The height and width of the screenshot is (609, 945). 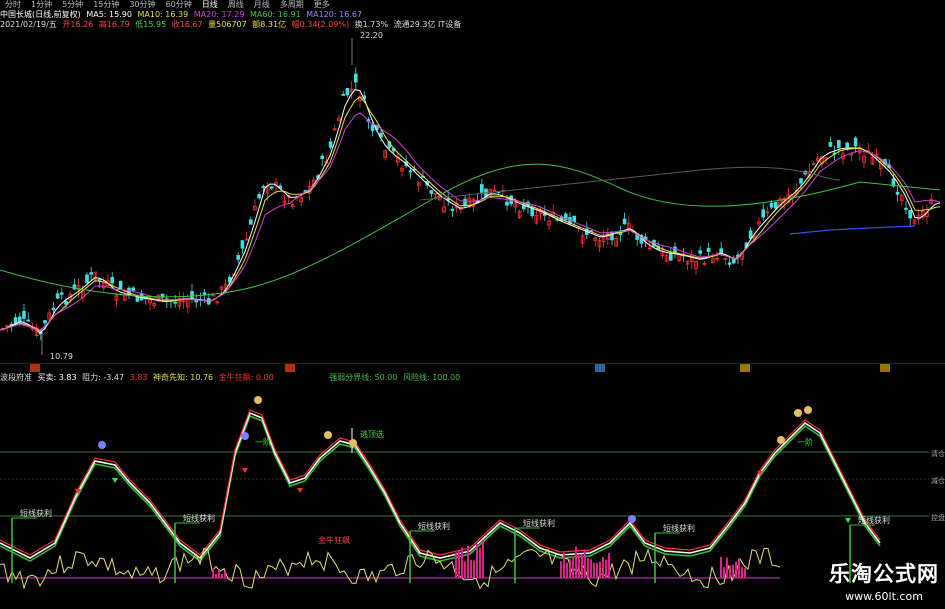 What do you see at coordinates (40, 14) in the screenshot?
I see `stock-name: 中国长城(日线,前复权)` at bounding box center [40, 14].